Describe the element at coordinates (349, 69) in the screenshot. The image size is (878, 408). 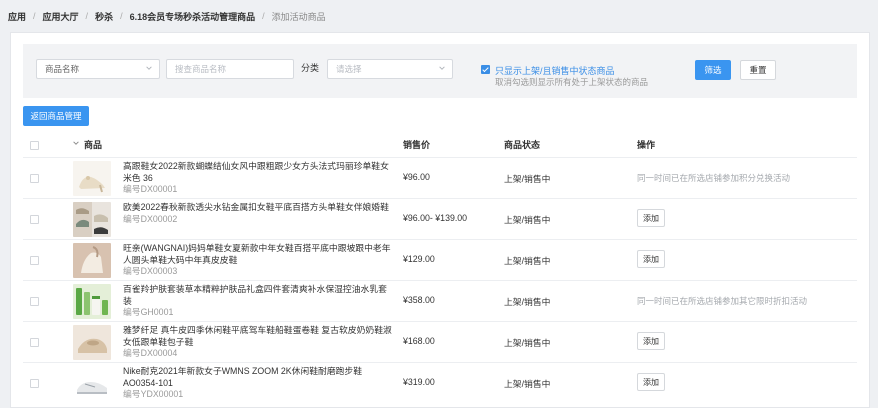
I see `category-select-placeholder: 请选择` at that location.